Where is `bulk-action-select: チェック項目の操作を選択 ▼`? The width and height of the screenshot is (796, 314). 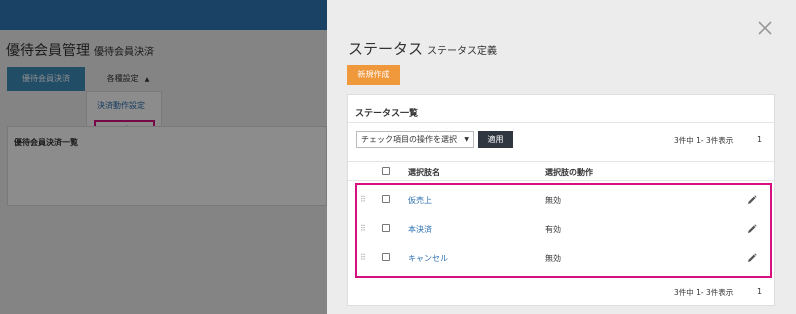
bulk-action-select: チェック項目の操作を選択 ▼ is located at coordinates (415, 139).